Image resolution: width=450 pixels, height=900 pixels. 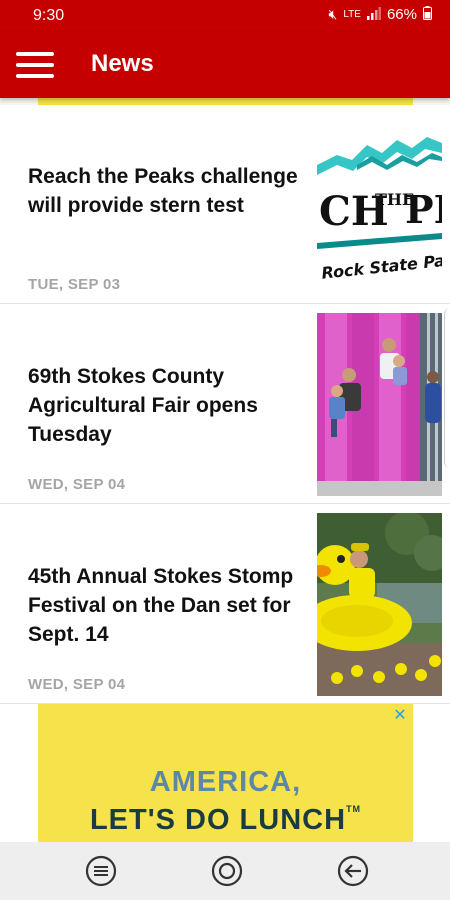 What do you see at coordinates (225, 65) in the screenshot?
I see `app-bar: News` at bounding box center [225, 65].